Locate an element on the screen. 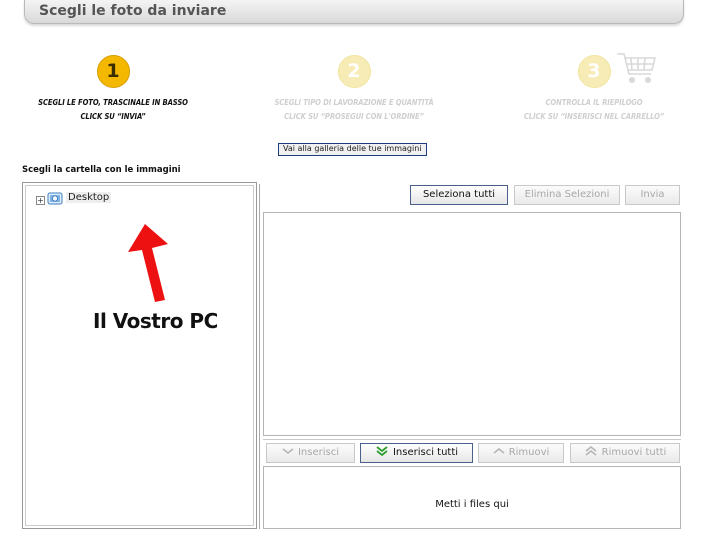 Image resolution: width=704 pixels, height=543 pixels. remove-all-button: Rimuovi tutti is located at coordinates (625, 453).